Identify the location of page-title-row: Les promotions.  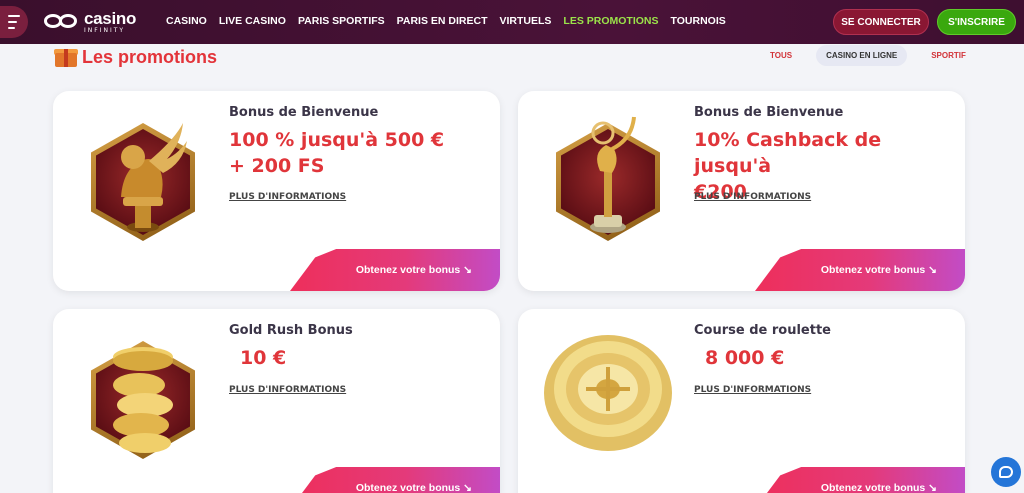
(135, 57).